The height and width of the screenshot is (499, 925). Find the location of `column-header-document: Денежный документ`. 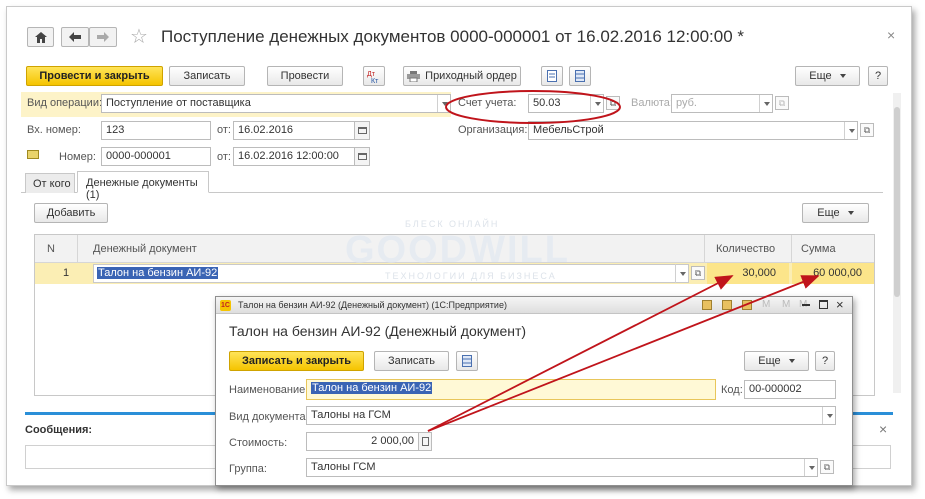

column-header-document: Денежный документ is located at coordinates (145, 249).